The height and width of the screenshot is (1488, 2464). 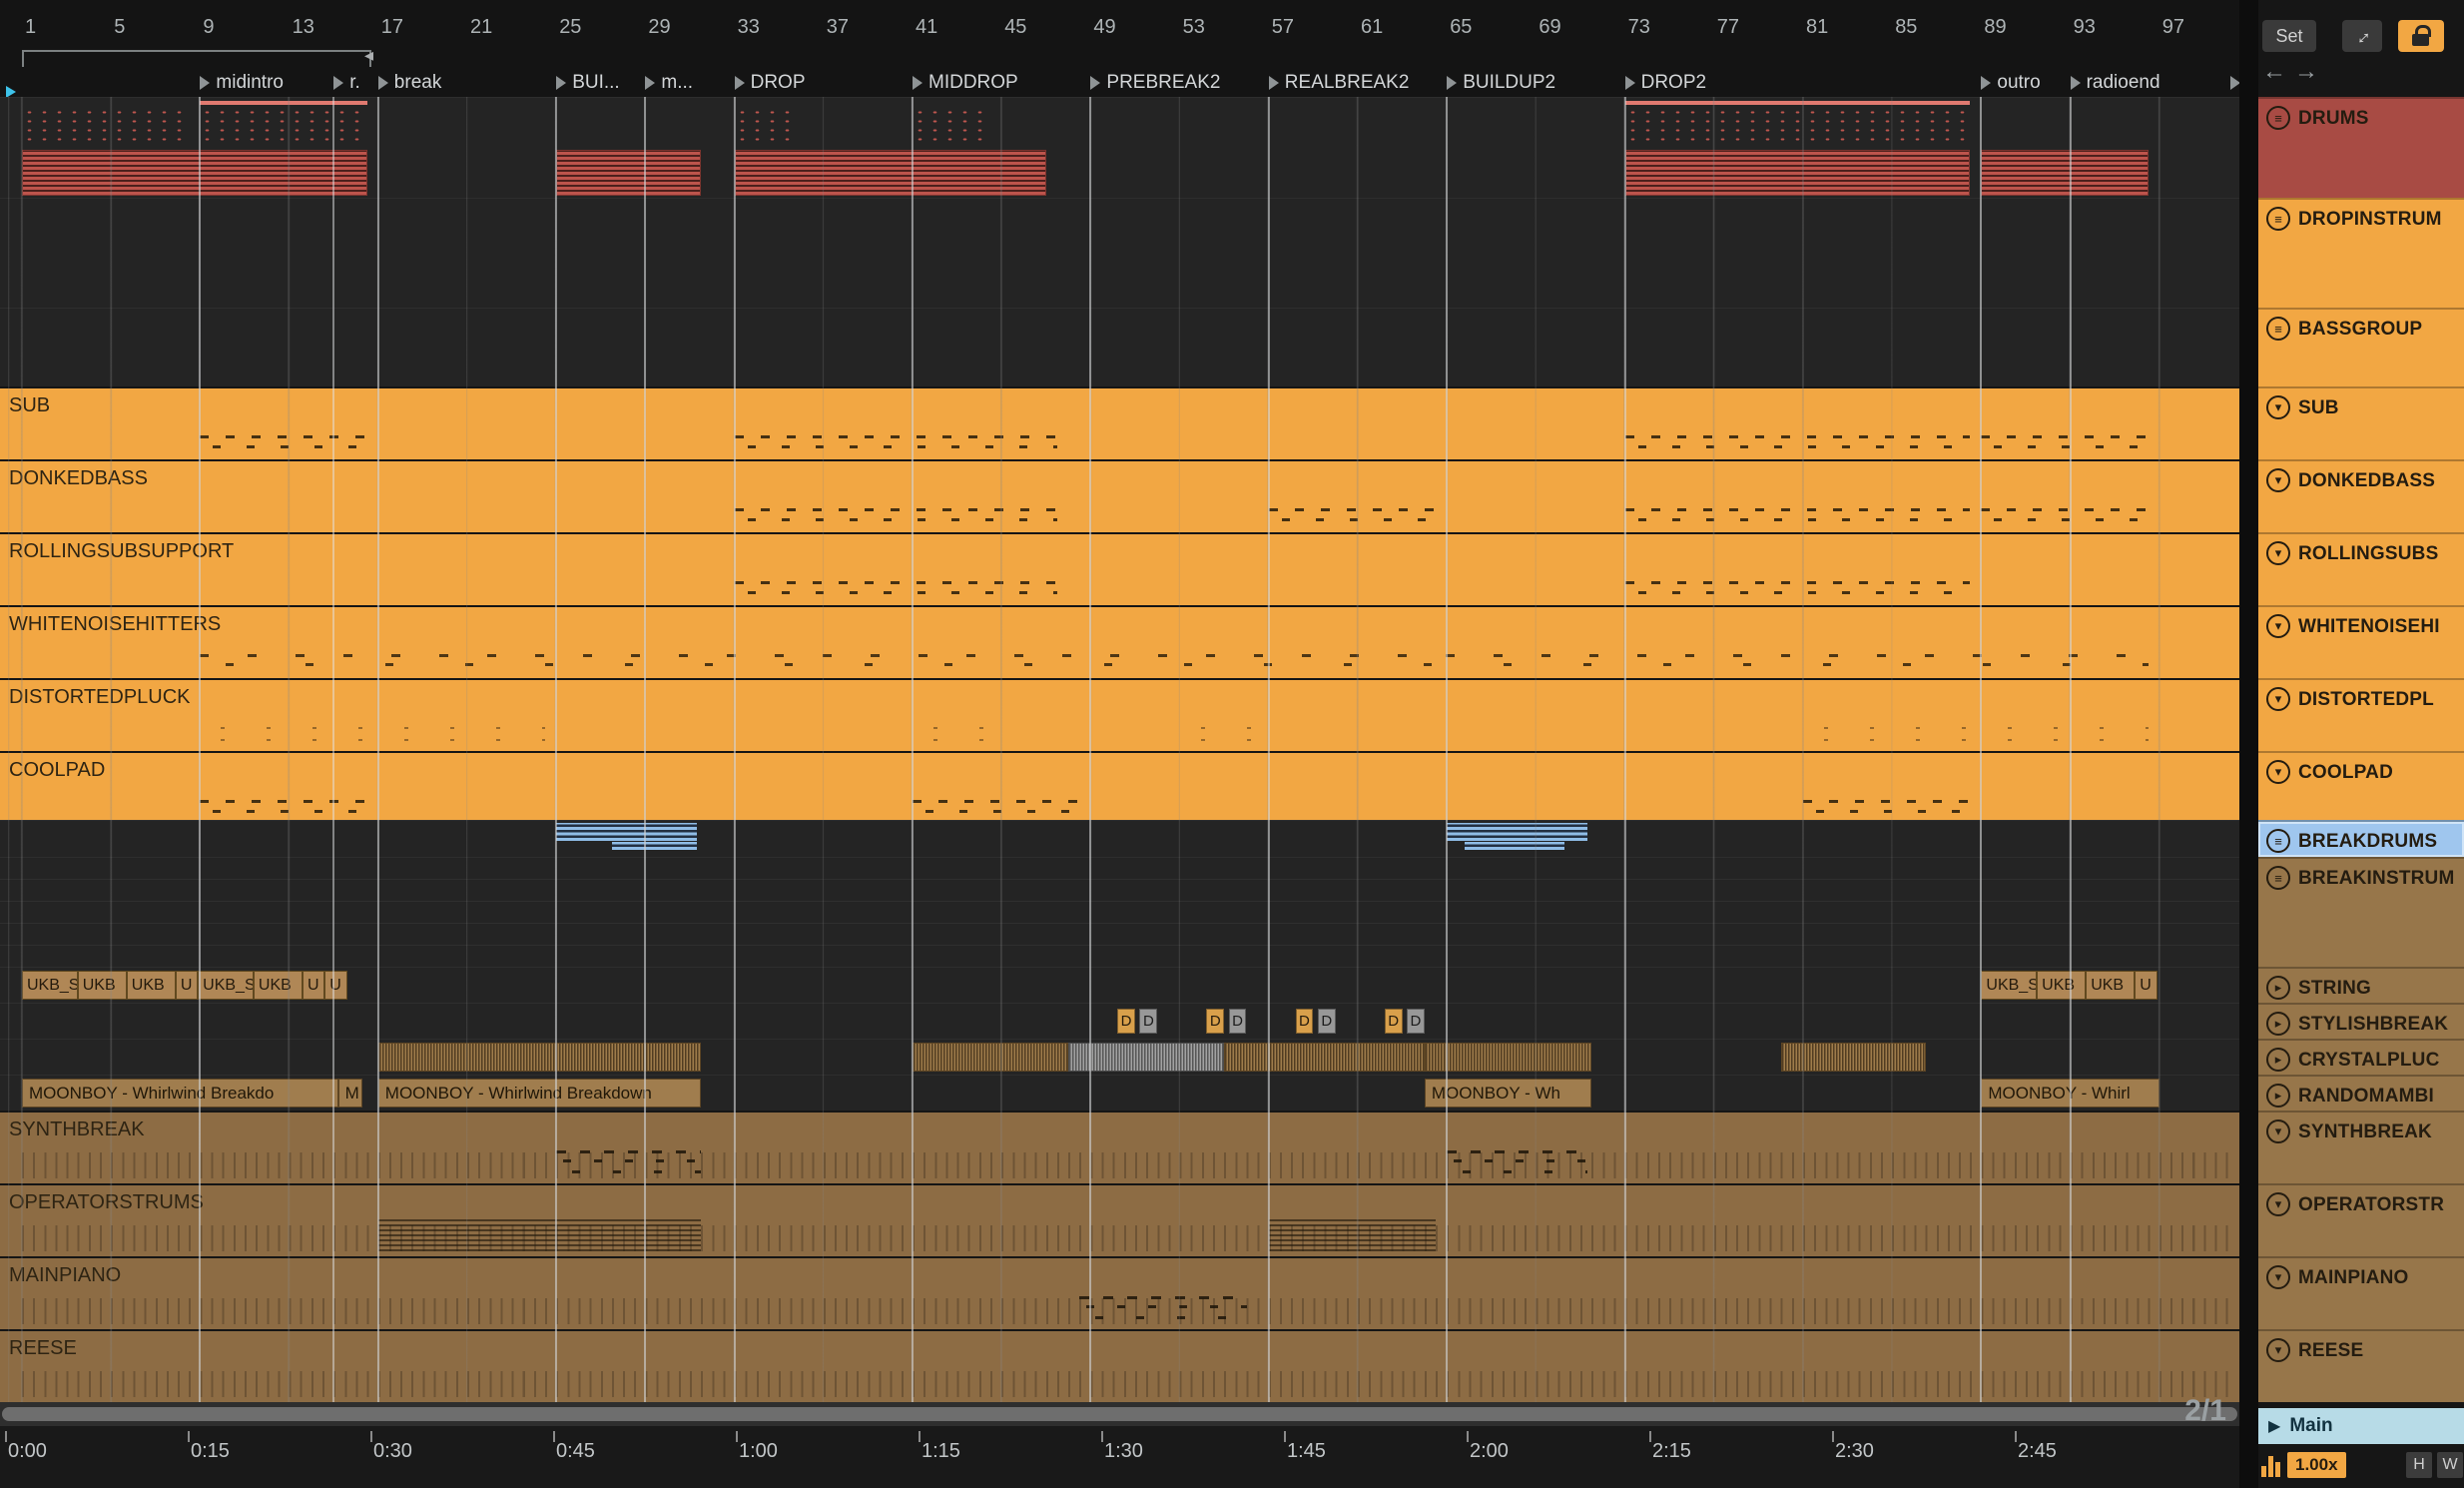 What do you see at coordinates (2361, 715) in the screenshot?
I see `sidebar-track-distortedpluck: ▾ DISTORTEDPL` at bounding box center [2361, 715].